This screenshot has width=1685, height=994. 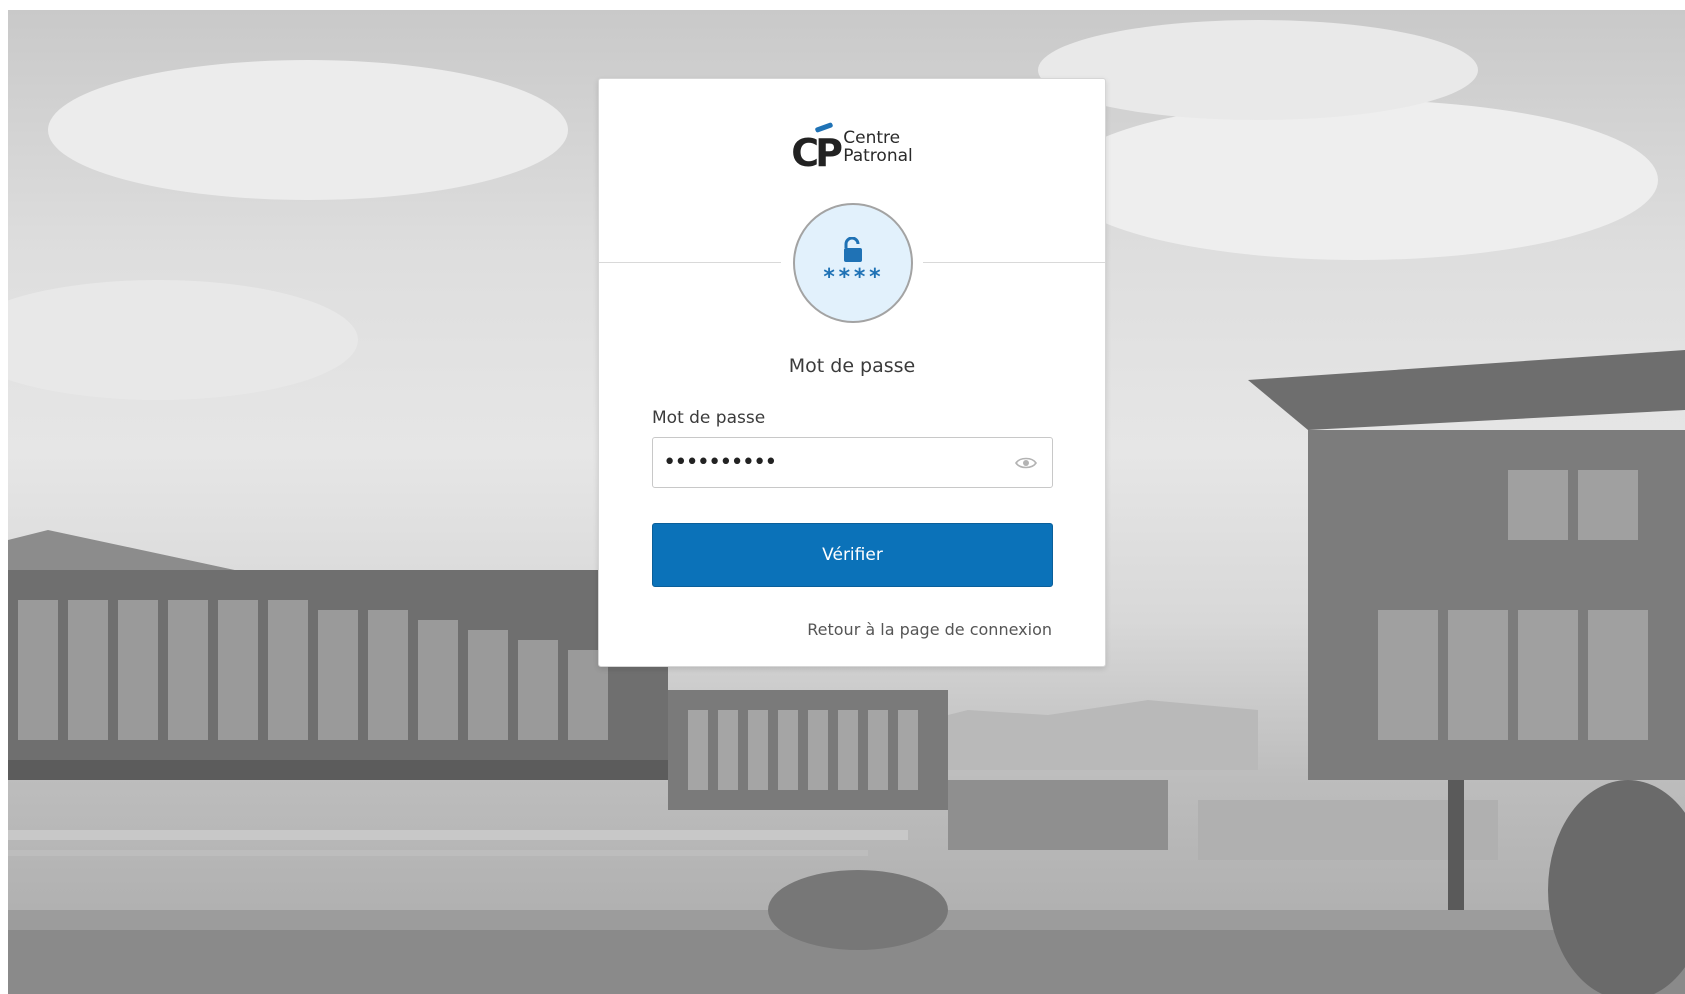 What do you see at coordinates (929, 629) in the screenshot?
I see `back-to-login-link: Retour à la page de connexion` at bounding box center [929, 629].